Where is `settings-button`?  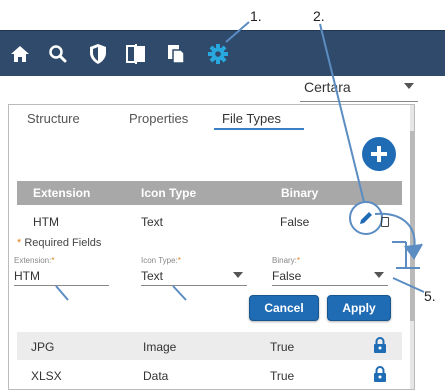 settings-button is located at coordinates (218, 54).